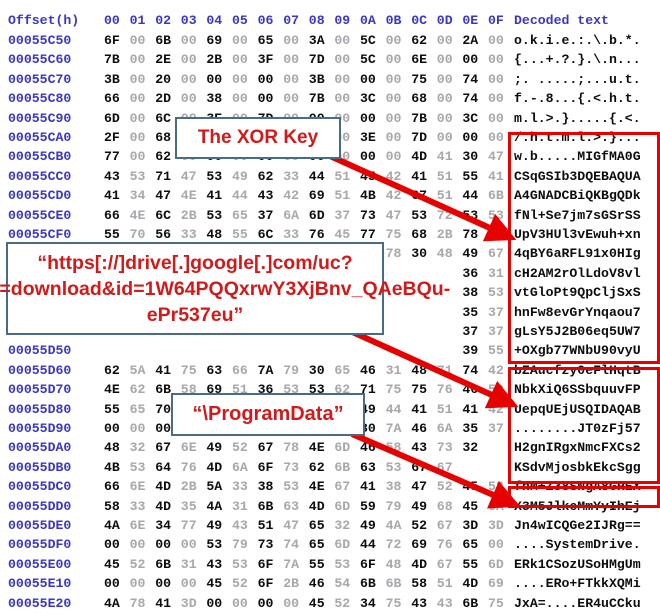 This screenshot has height=613, width=660. I want to click on hex-byte: 79, so click(240, 545).